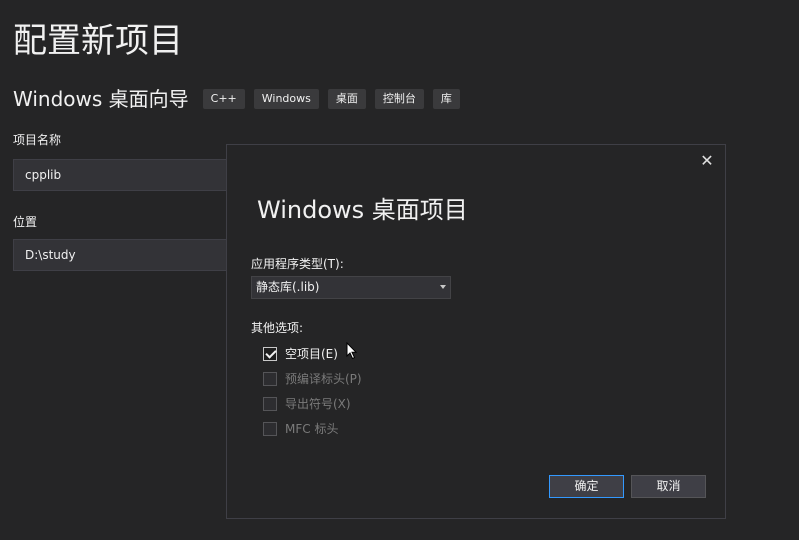 This screenshot has width=799, height=540. What do you see at coordinates (362, 210) in the screenshot?
I see `dialog-title: Windows 桌面项目` at bounding box center [362, 210].